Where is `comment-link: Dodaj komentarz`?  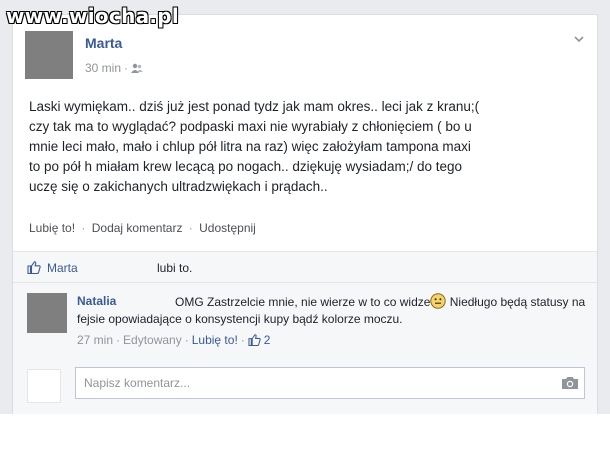 comment-link: Dodaj komentarz is located at coordinates (137, 228).